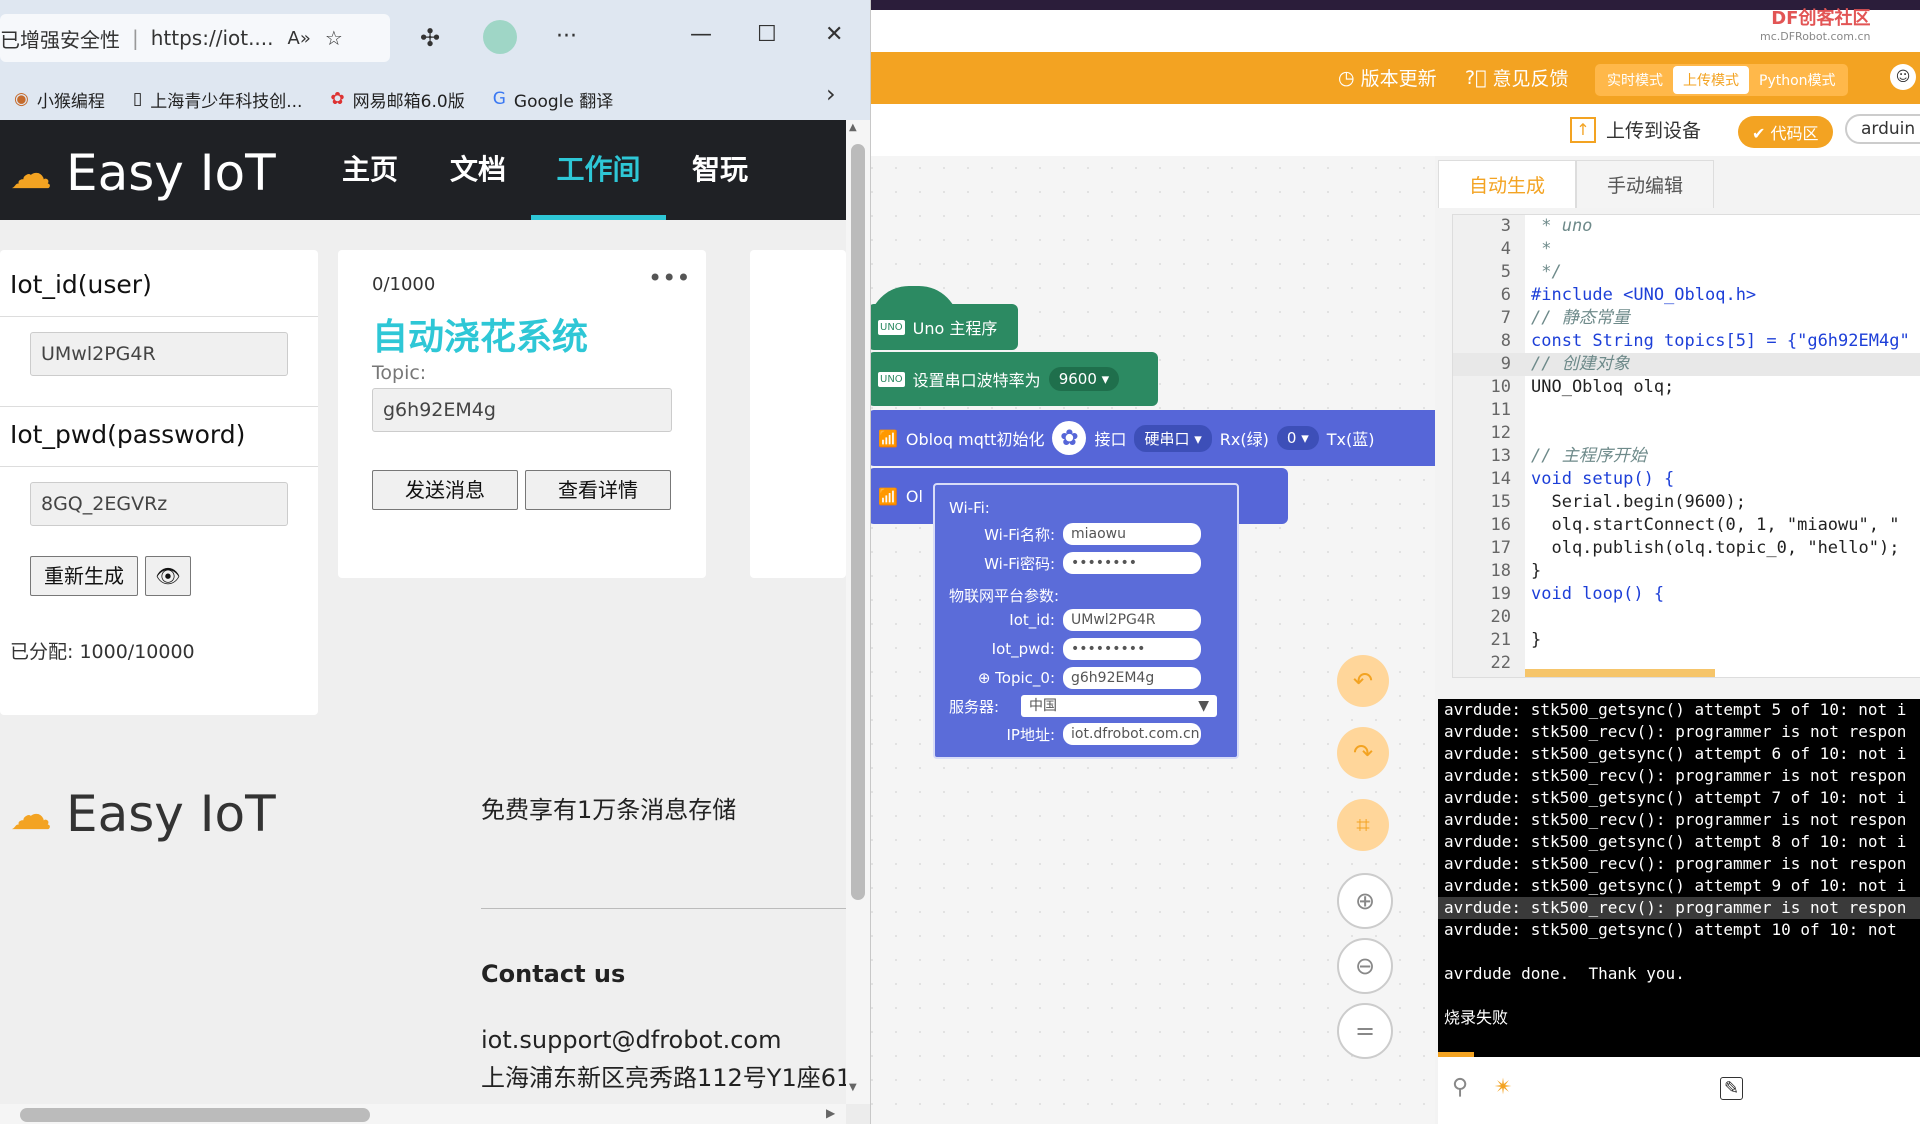 The image size is (1920, 1124). I want to click on zoom-in-icon: ⊕, so click(1365, 901).